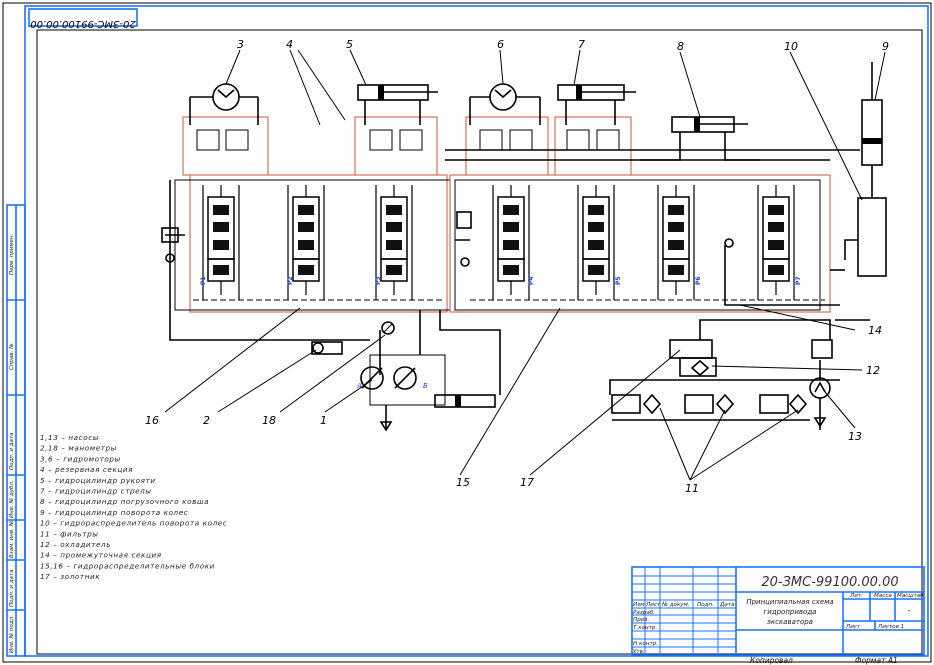  Describe the element at coordinates (86, 469) in the screenshot. I see `legend-item: 4 – резервная секция` at that location.